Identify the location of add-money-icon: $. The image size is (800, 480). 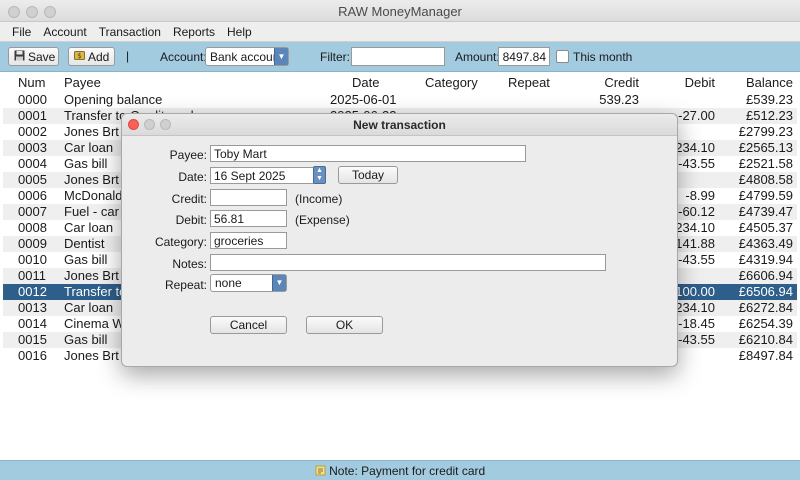
(79, 57).